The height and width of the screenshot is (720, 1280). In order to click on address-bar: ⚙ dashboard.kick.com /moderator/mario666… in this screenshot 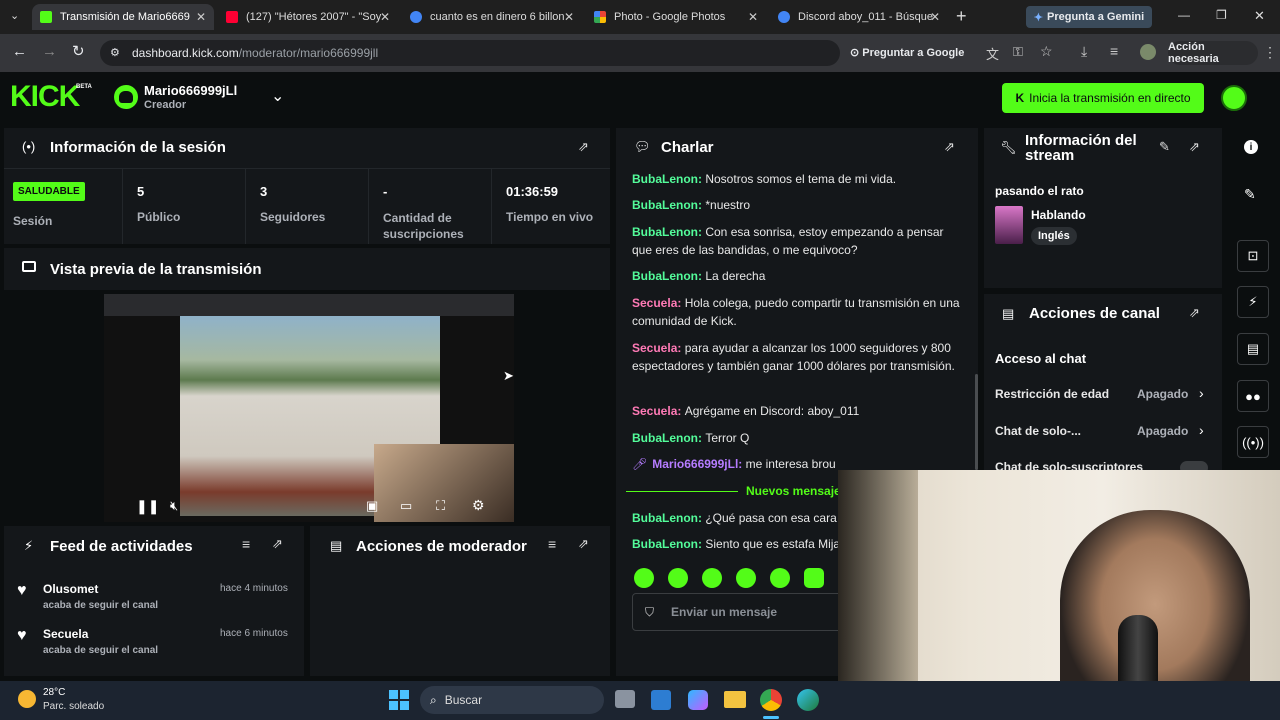, I will do `click(532, 53)`.